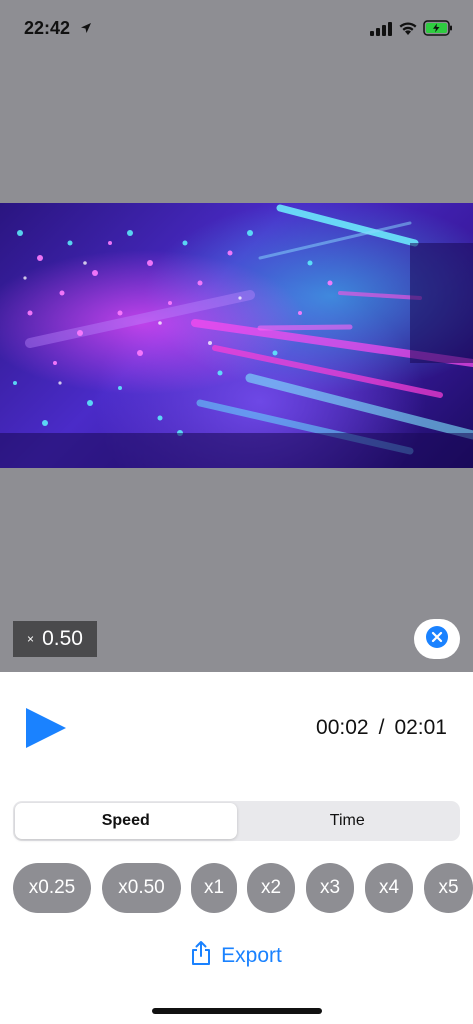  I want to click on battery-charging-icon, so click(438, 30).